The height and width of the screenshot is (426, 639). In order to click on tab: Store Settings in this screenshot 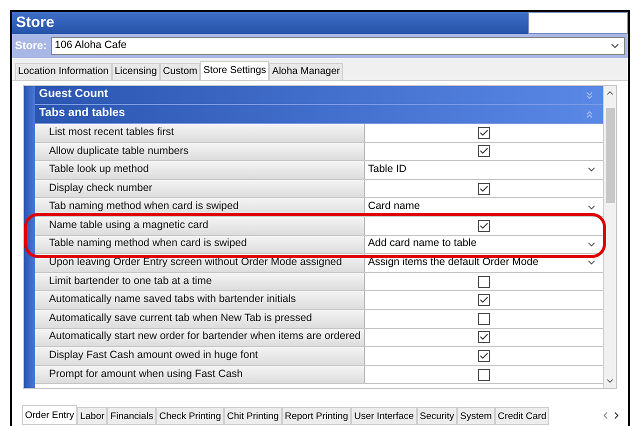, I will do `click(235, 70)`.